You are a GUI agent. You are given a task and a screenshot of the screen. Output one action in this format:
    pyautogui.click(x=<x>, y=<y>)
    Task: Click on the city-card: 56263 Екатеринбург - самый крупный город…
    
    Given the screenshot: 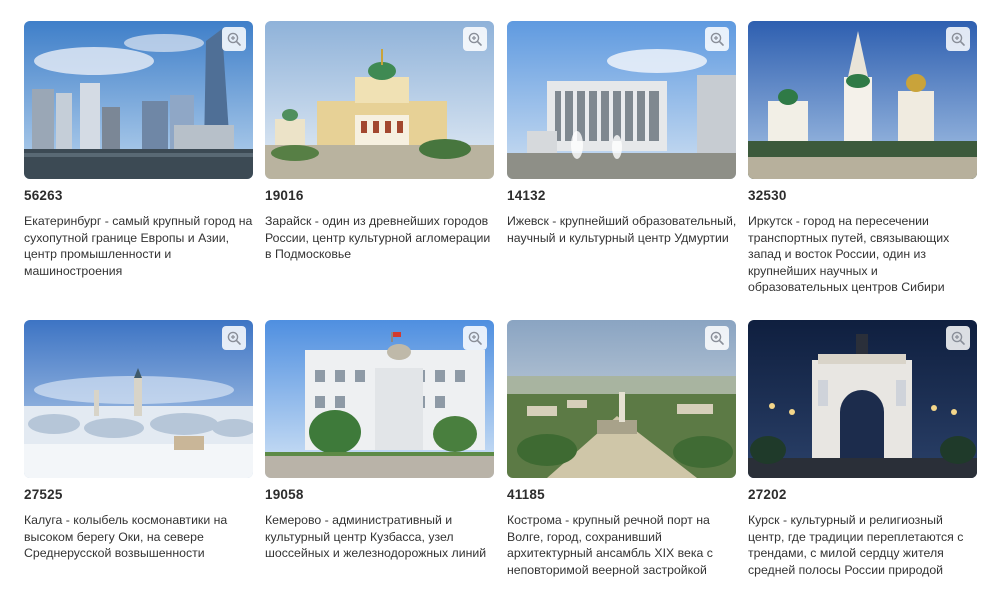 What is the action you would take?
    pyautogui.click(x=138, y=150)
    